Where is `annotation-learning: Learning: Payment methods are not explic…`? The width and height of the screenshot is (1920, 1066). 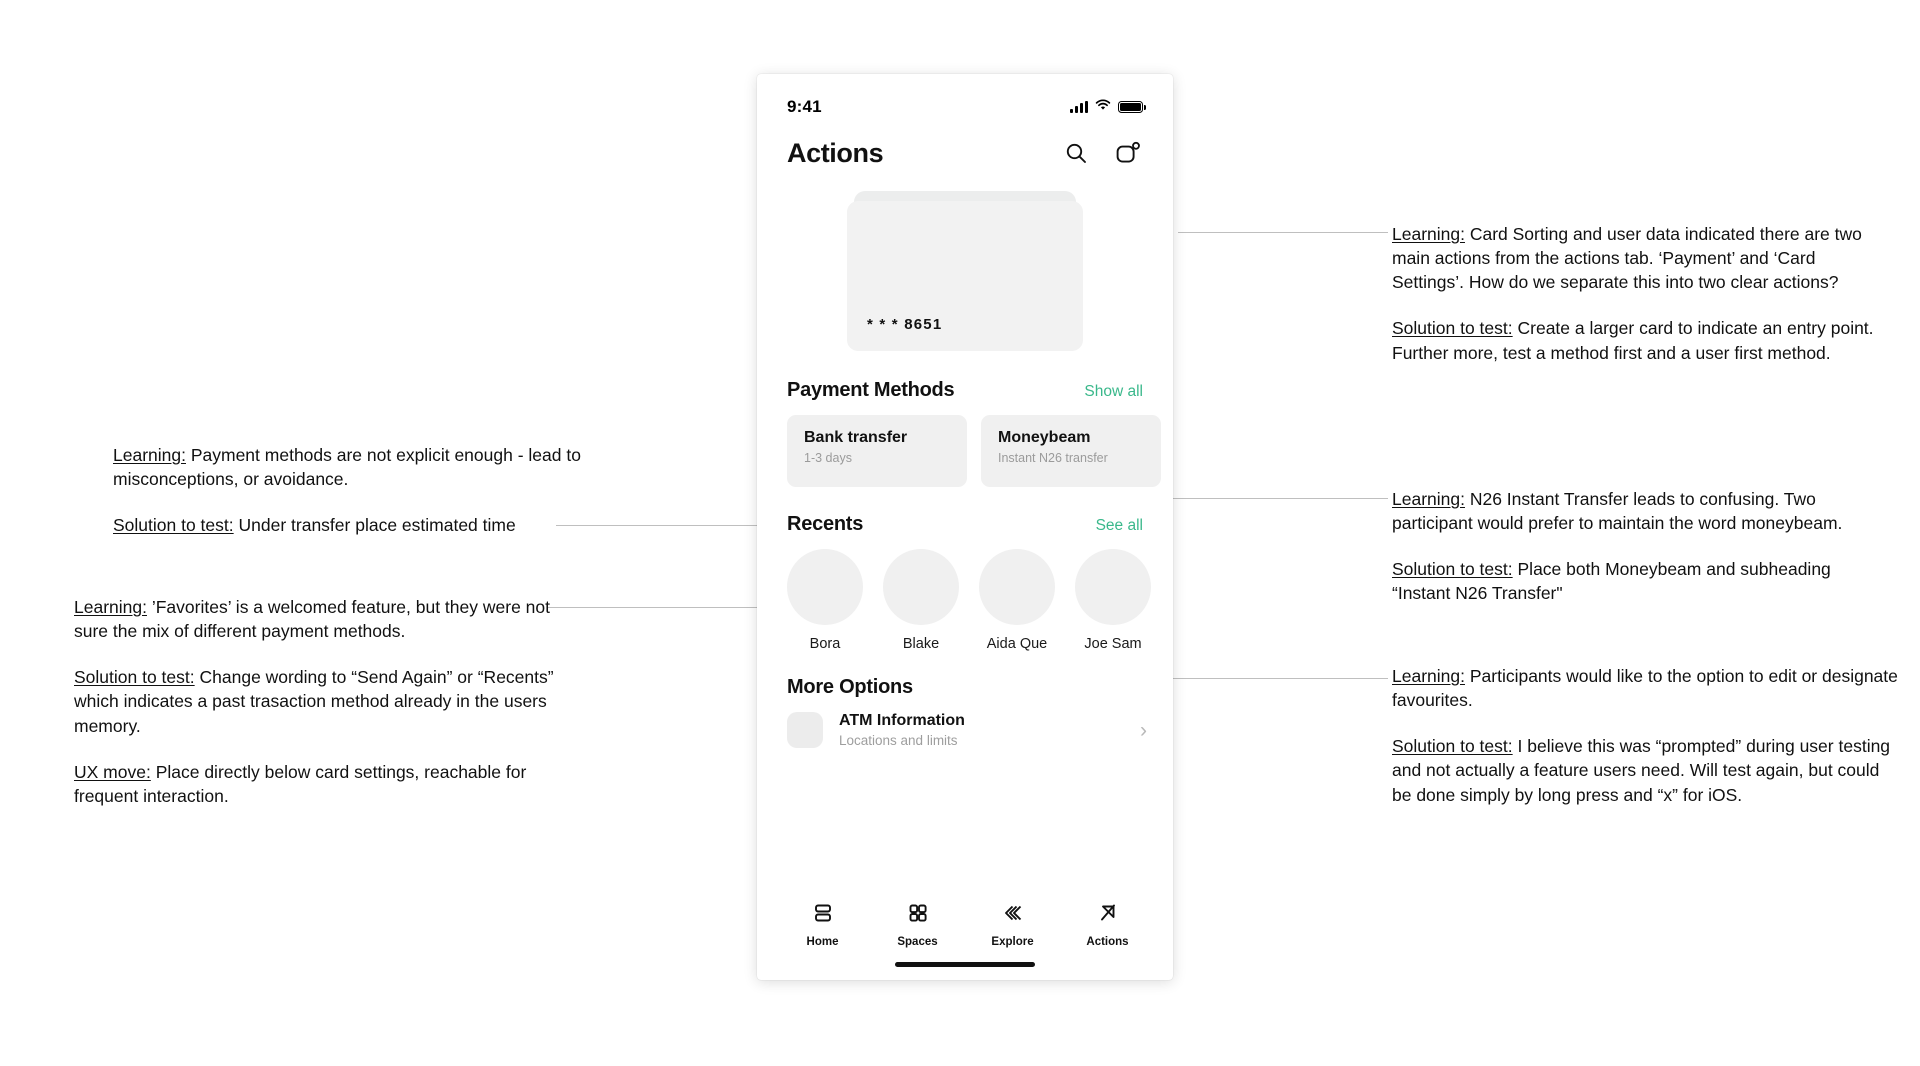
annotation-learning: Learning: Payment methods are not explic… is located at coordinates (363, 467).